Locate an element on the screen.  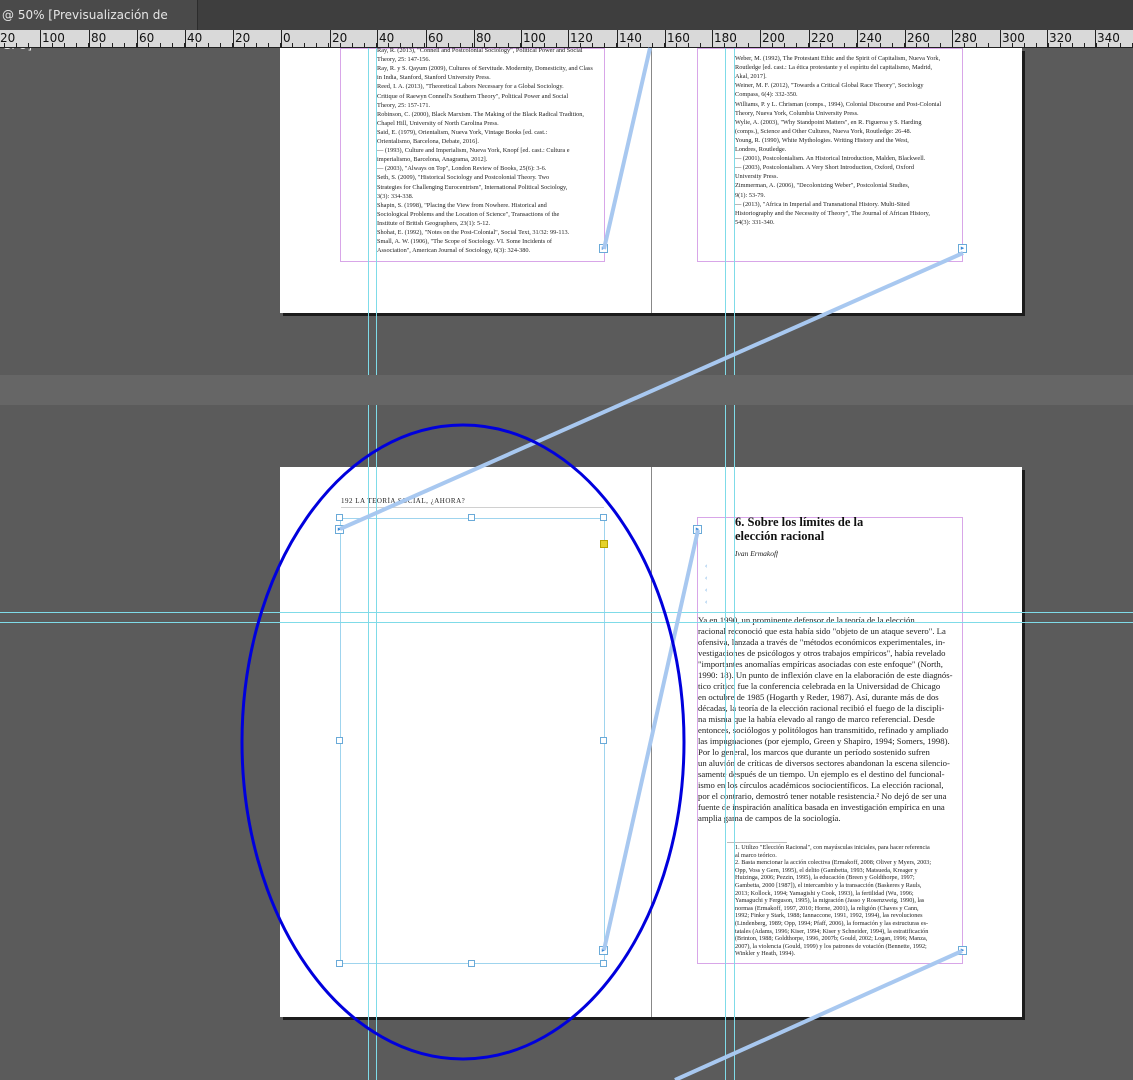
thread-line-top-to-bottom is located at coordinates (651, 391).